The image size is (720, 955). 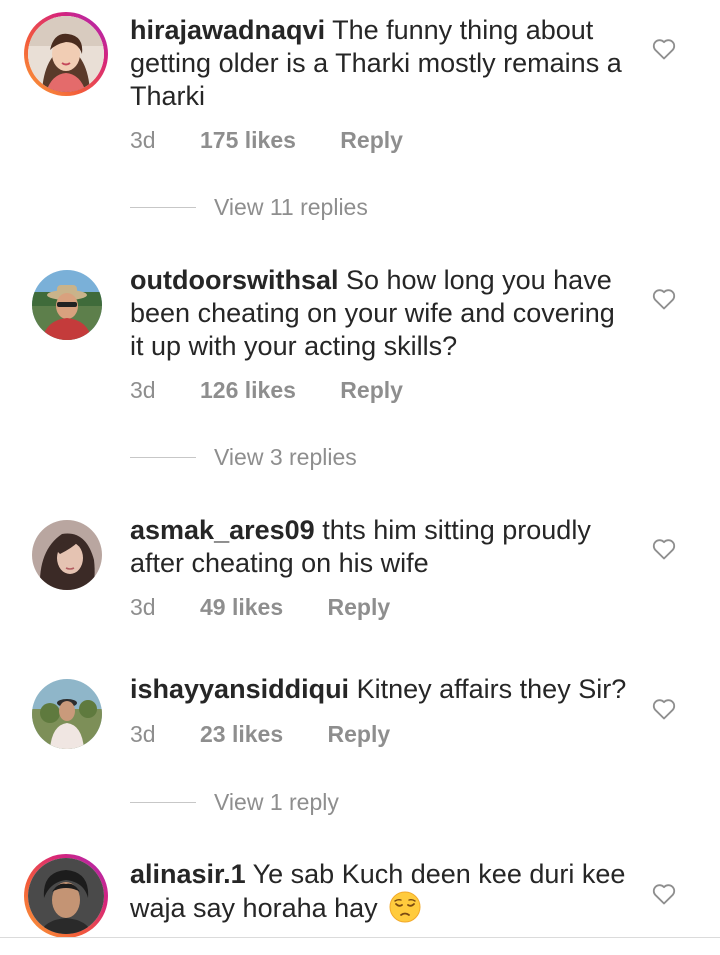 I want to click on bottom-divider, so click(x=360, y=937).